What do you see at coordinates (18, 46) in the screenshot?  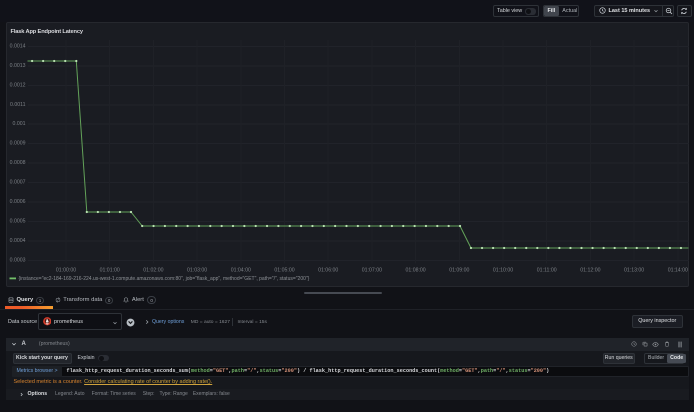 I see `svg-text: 0.0014` at bounding box center [18, 46].